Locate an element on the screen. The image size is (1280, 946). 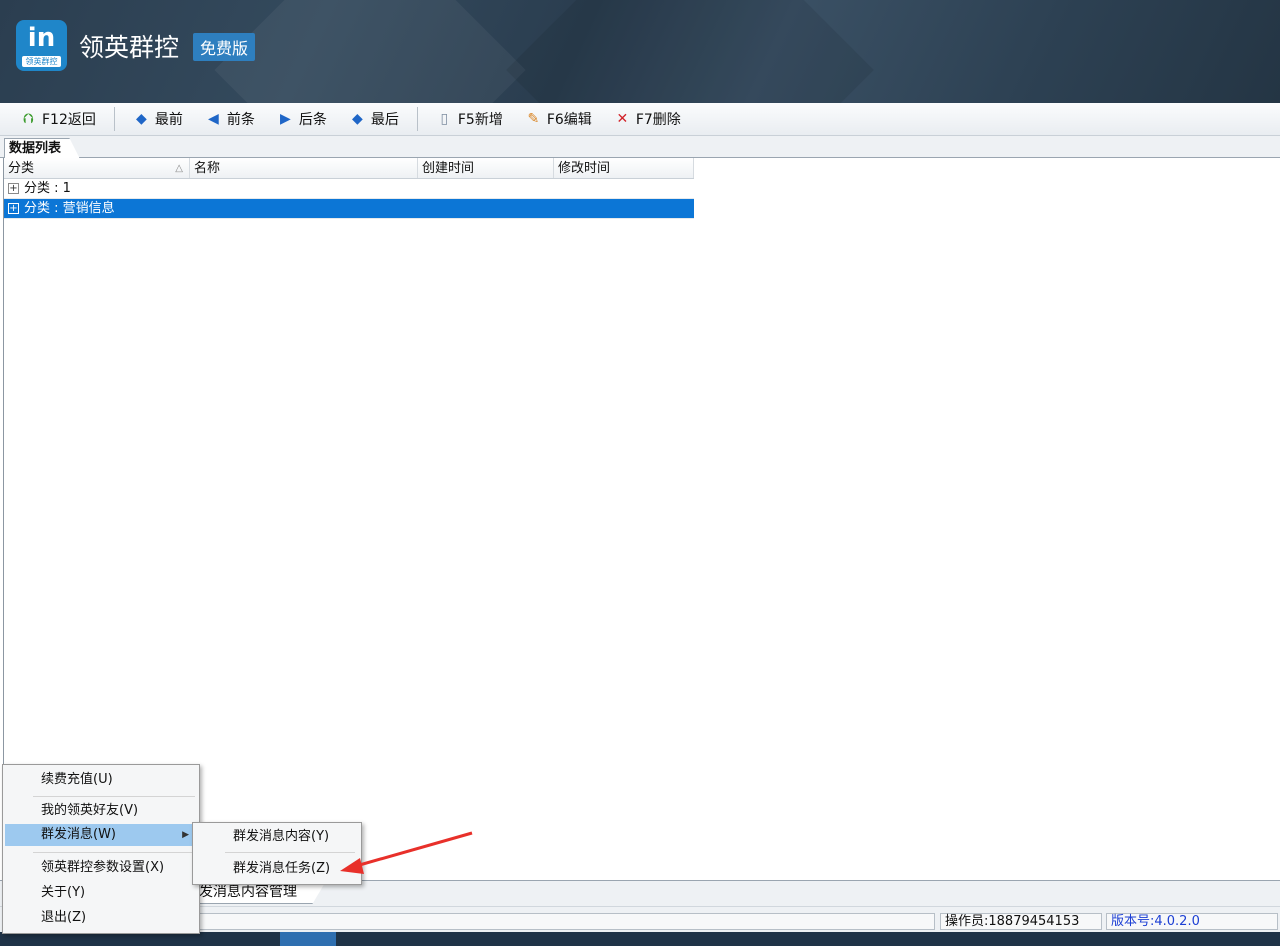
app-header: in 领英群控 领英群控 免费版 is located at coordinates (640, 51).